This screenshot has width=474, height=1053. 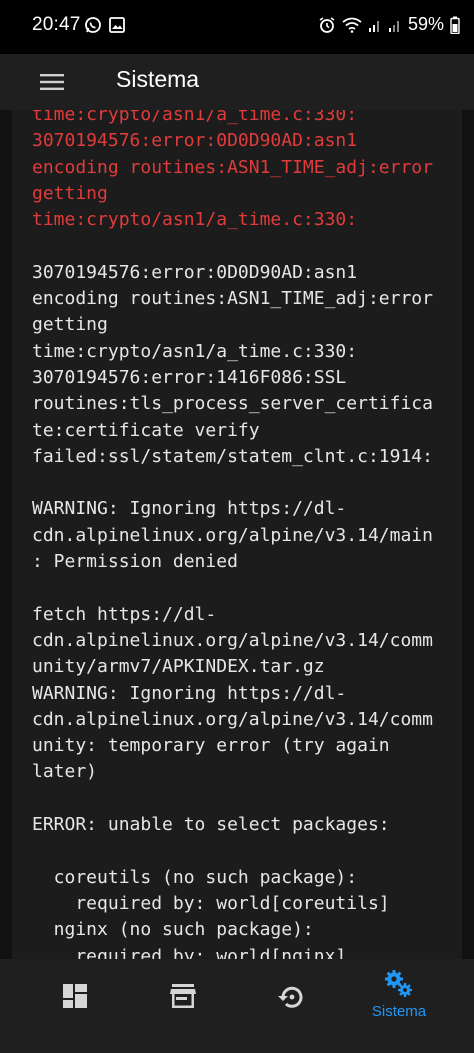 I want to click on nav-store, so click(x=183, y=1006).